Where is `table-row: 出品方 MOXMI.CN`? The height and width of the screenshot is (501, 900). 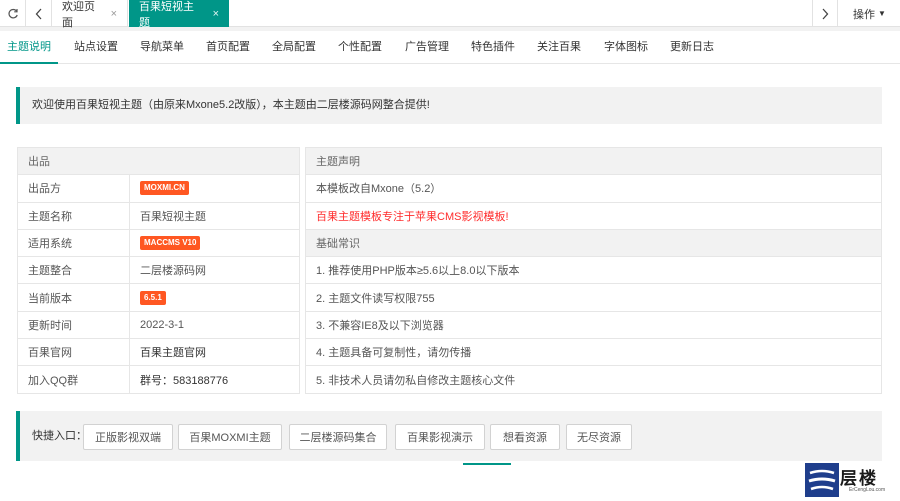
table-row: 出品方 MOXMI.CN is located at coordinates (158, 188).